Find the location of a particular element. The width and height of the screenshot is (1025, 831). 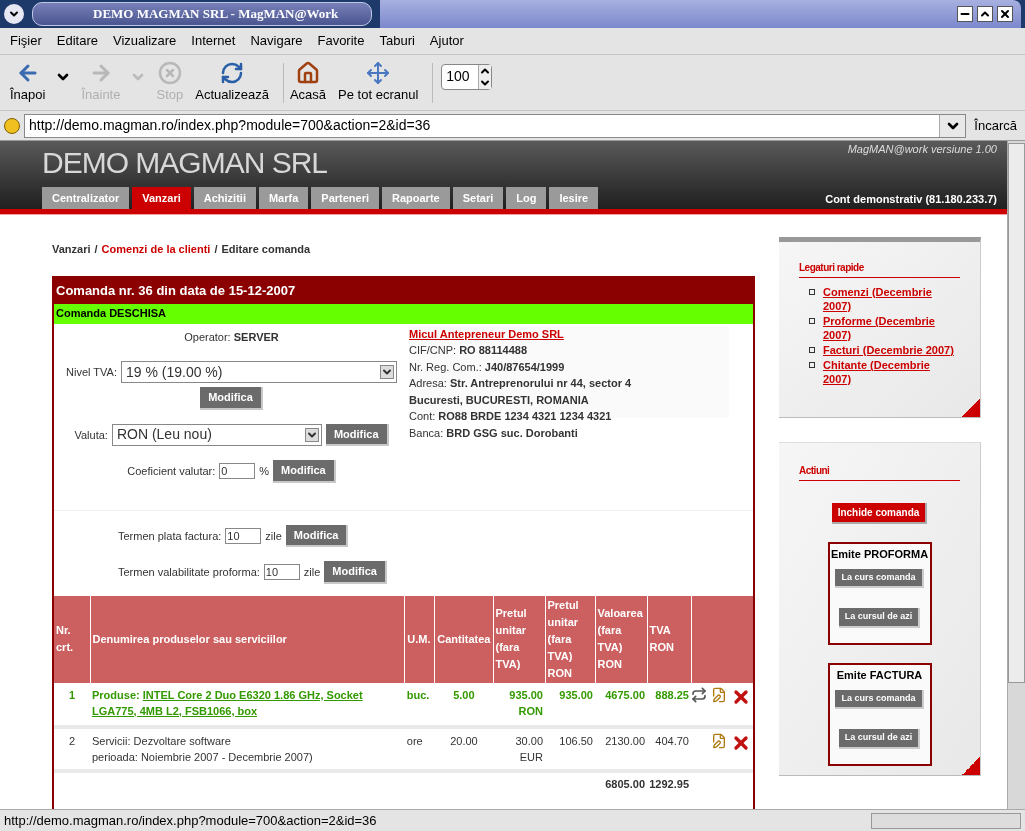

menu-item: Favorite is located at coordinates (341, 41).